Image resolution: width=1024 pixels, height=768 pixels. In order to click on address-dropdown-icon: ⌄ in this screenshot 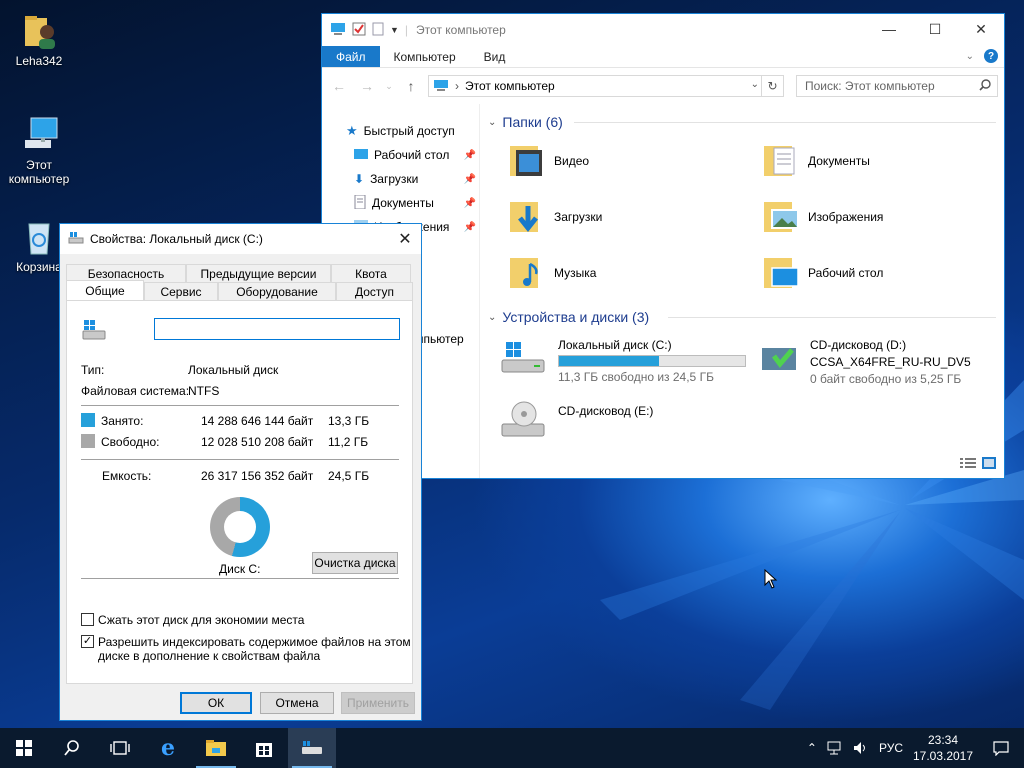, I will do `click(755, 84)`.